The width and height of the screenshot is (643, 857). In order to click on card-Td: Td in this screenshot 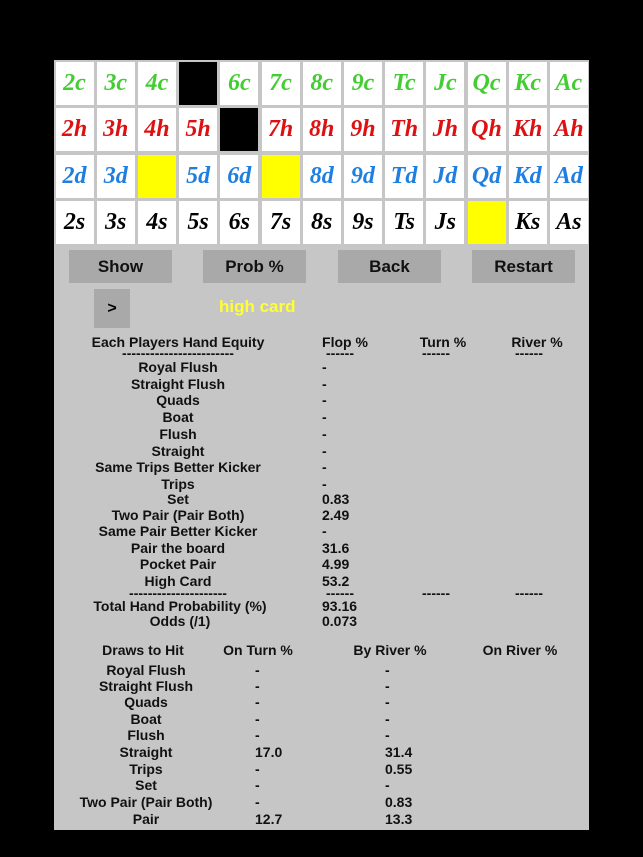, I will do `click(404, 176)`.